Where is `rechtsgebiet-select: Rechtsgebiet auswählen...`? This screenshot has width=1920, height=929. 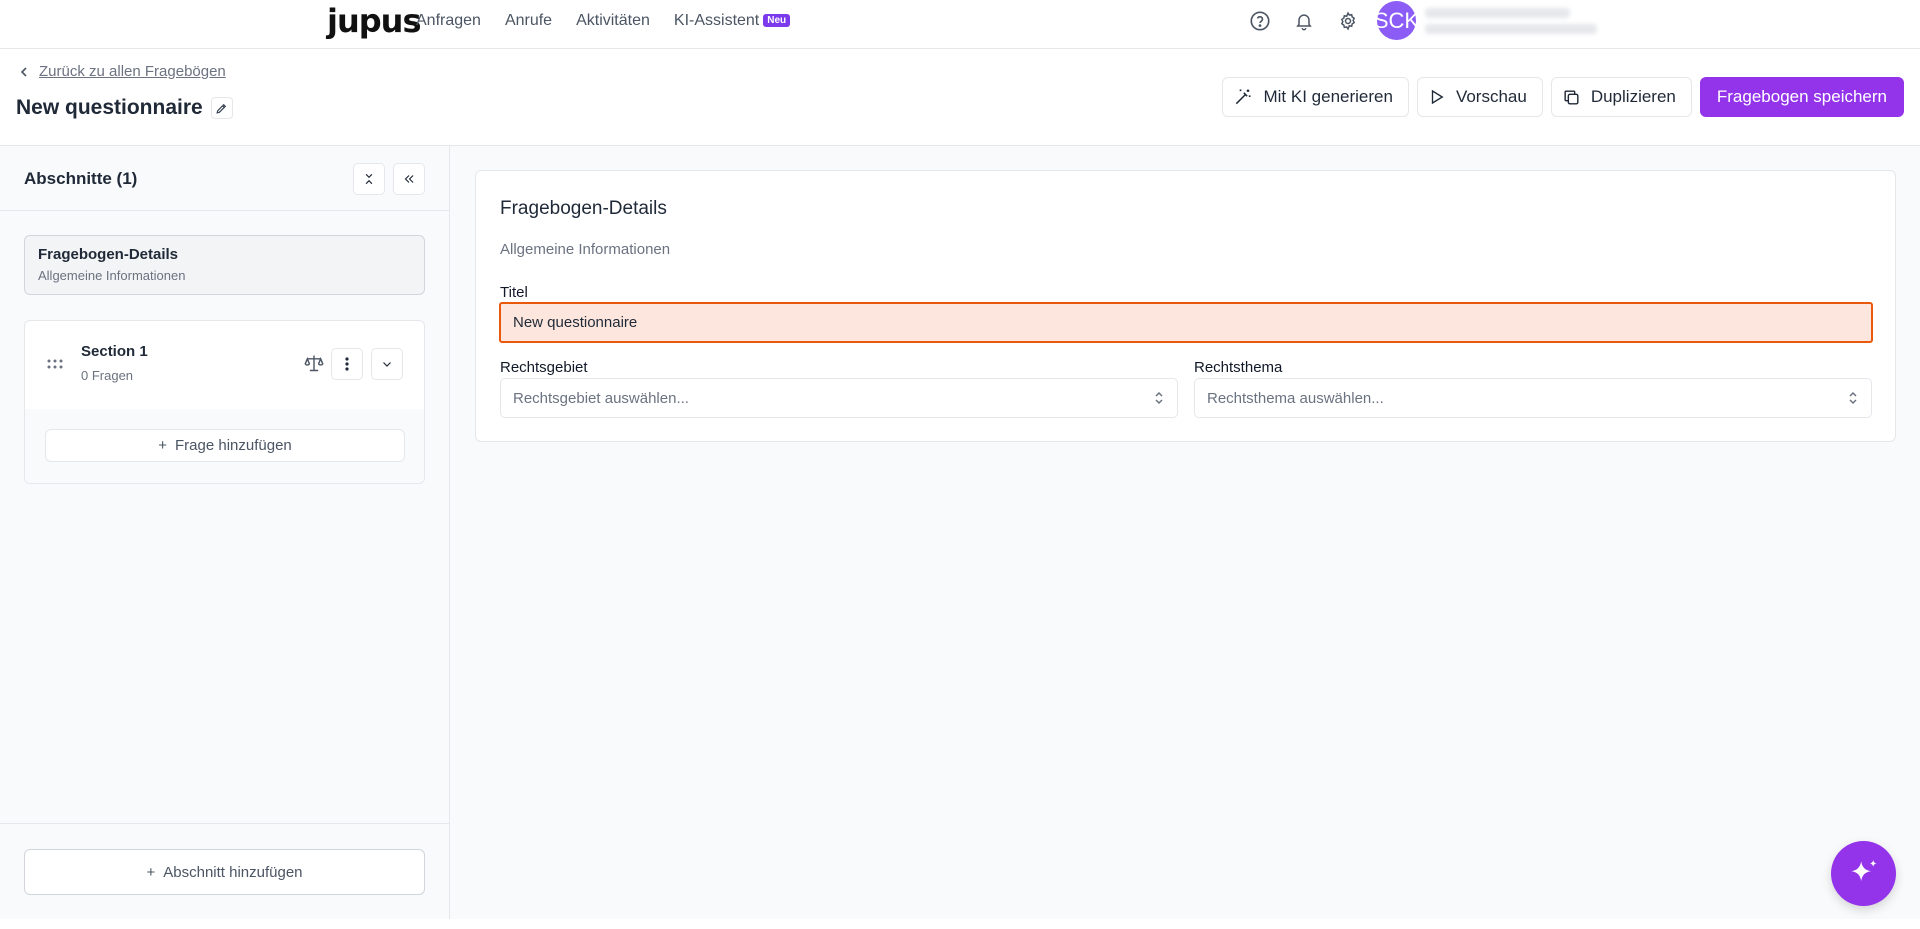
rechtsgebiet-select: Rechtsgebiet auswählen... is located at coordinates (839, 398).